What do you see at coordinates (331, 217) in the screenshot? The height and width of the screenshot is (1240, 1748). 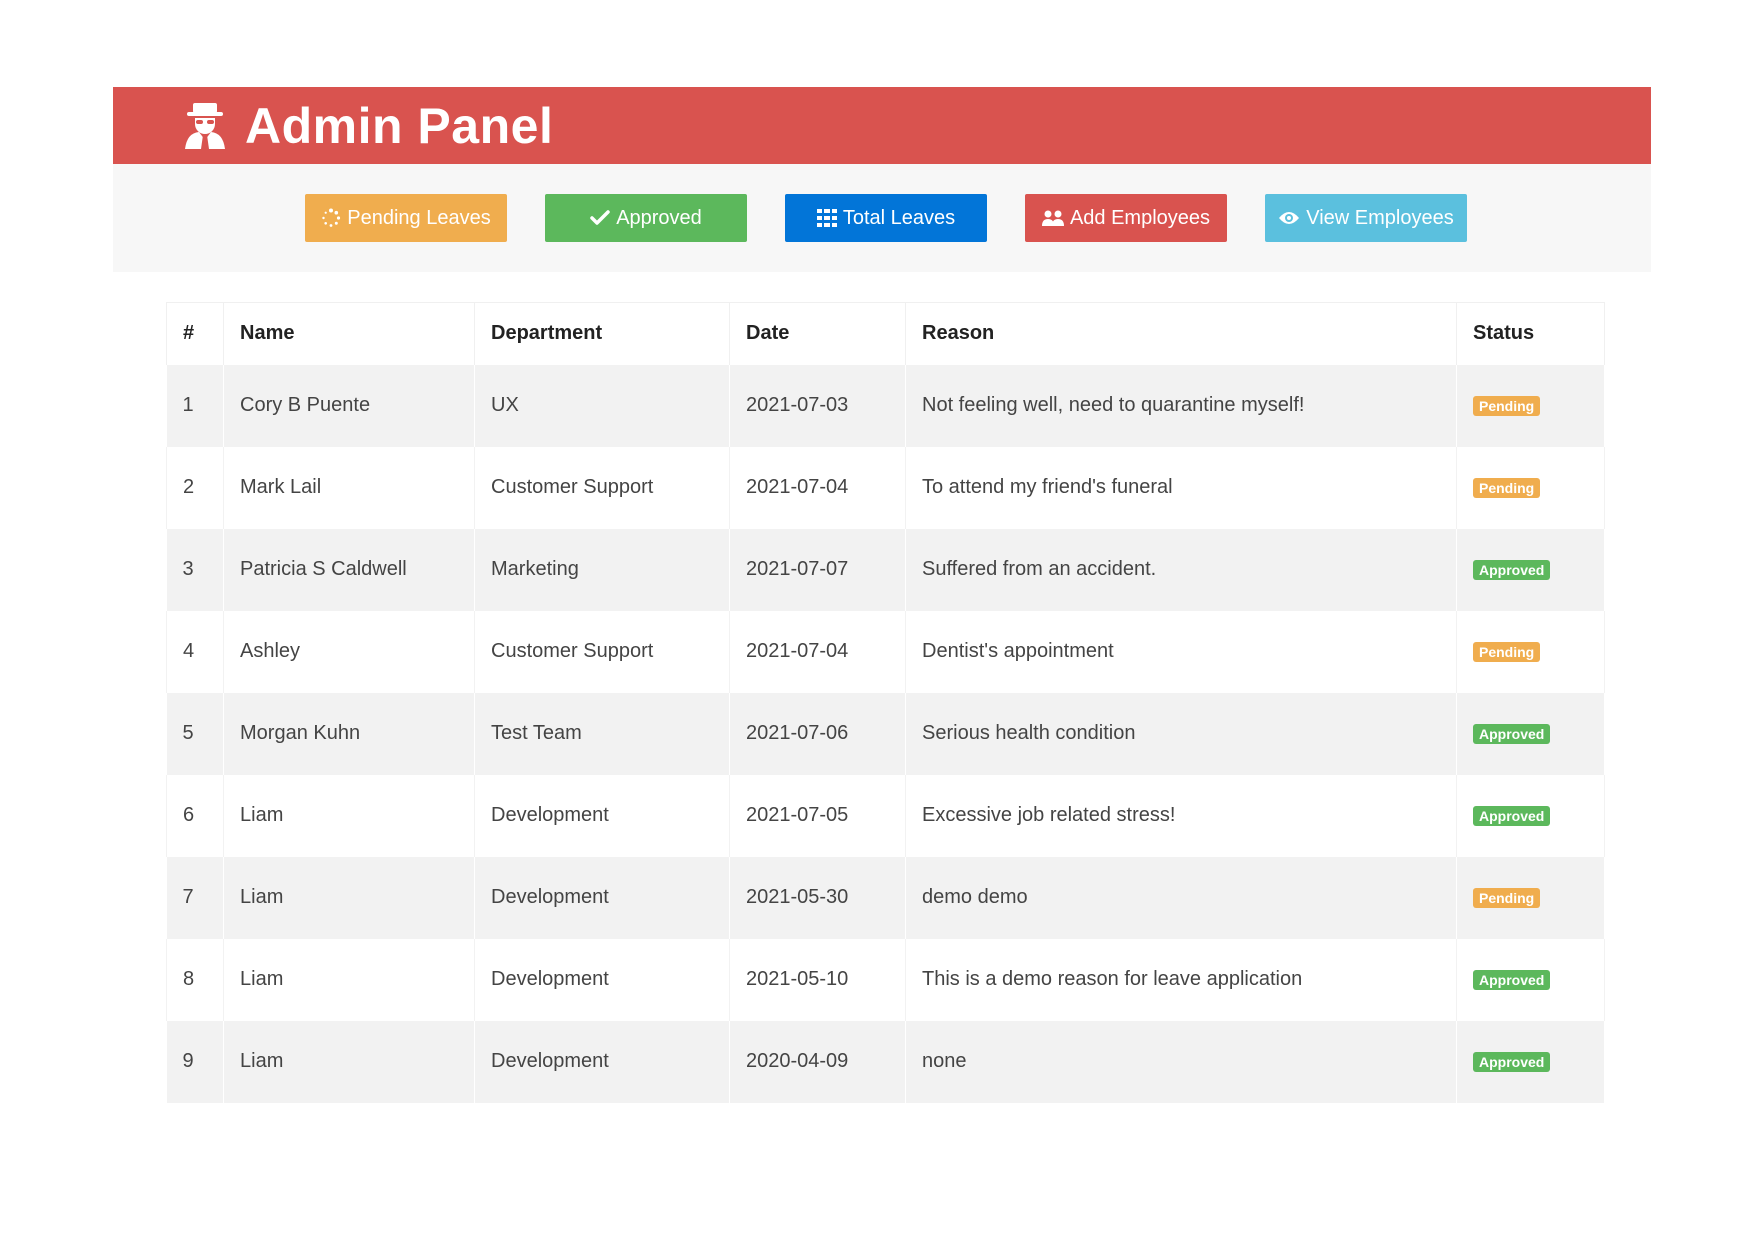 I see `spinner-icon` at bounding box center [331, 217].